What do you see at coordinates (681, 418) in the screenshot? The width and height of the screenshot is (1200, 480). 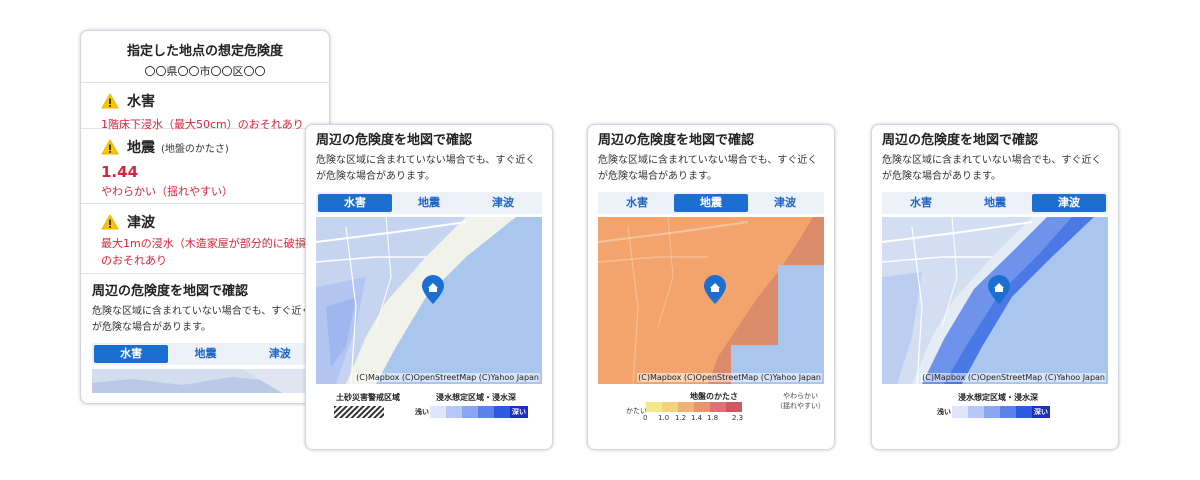 I see `tick-label: 1.2` at bounding box center [681, 418].